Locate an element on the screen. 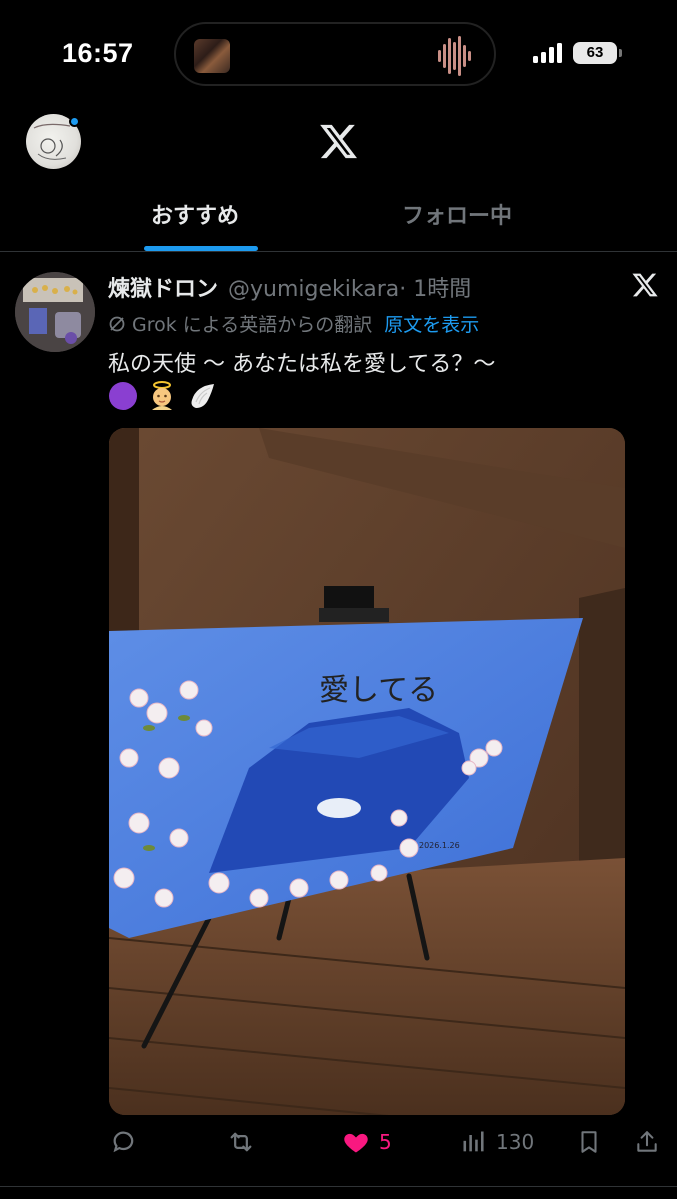  share-button is located at coordinates (647, 1142).